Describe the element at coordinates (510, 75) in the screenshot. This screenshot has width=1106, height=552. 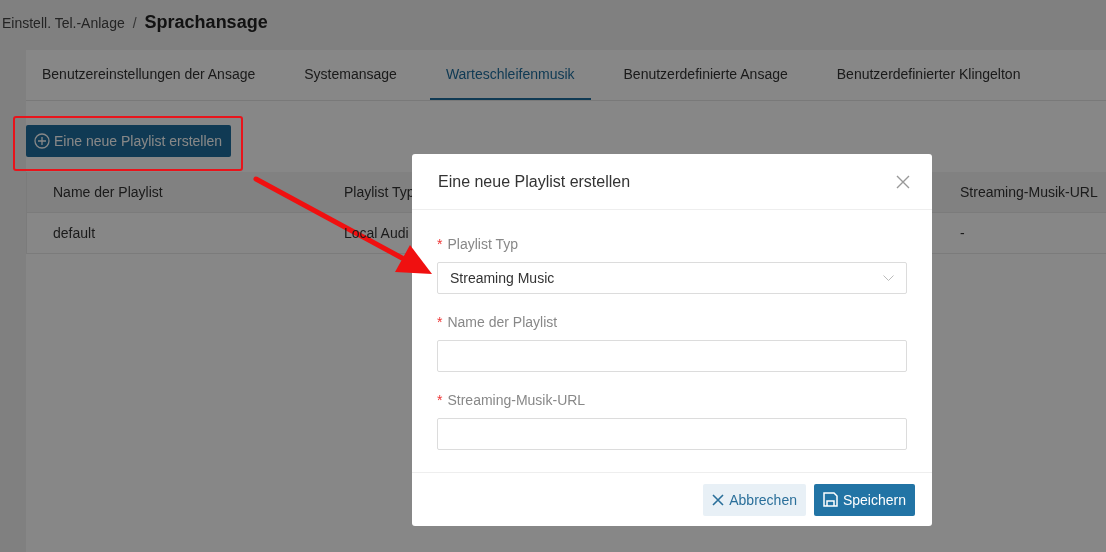
I see `tab: Warteschleifenmusik` at that location.